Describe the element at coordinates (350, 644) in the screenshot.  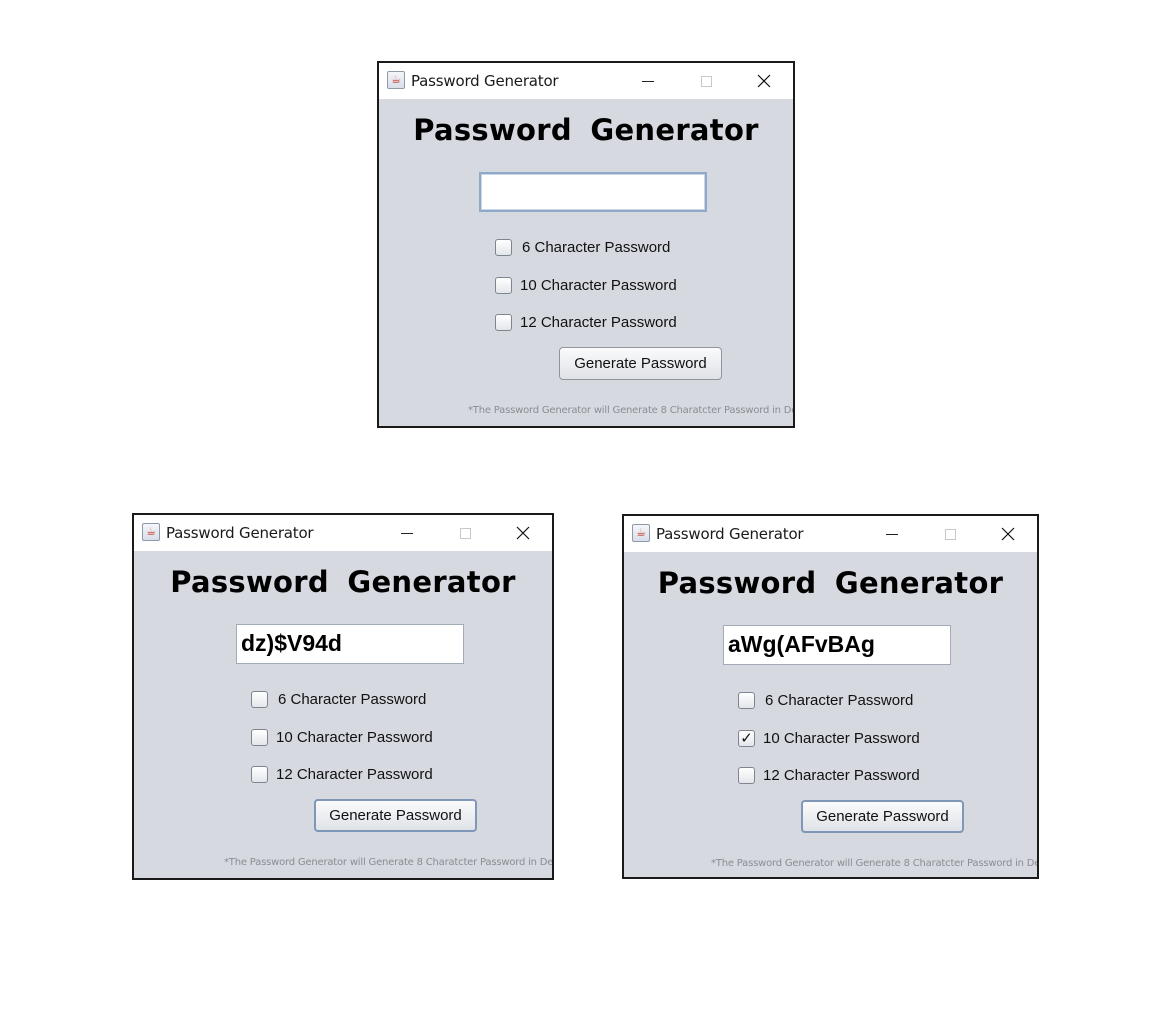
I see `password-output-field: dz)$V94d` at that location.